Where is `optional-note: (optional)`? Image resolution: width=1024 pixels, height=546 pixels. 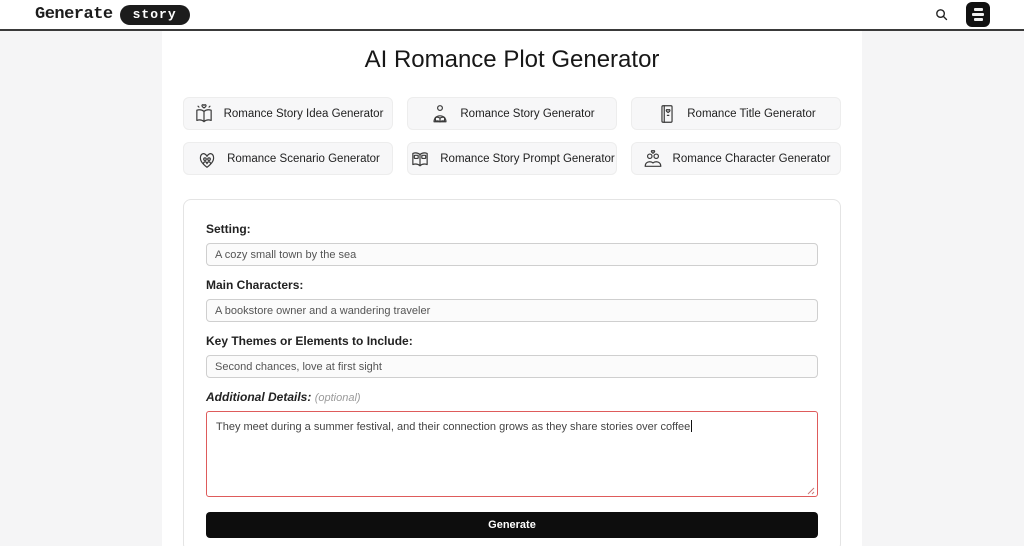
optional-note: (optional) is located at coordinates (337, 398).